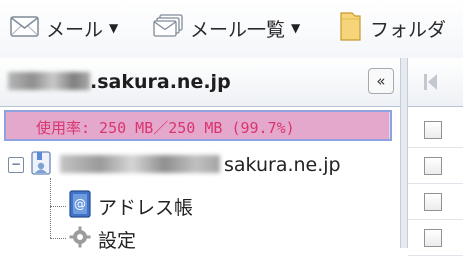 The height and width of the screenshot is (256, 463). What do you see at coordinates (117, 240) in the screenshot?
I see `settings-label: 設定` at bounding box center [117, 240].